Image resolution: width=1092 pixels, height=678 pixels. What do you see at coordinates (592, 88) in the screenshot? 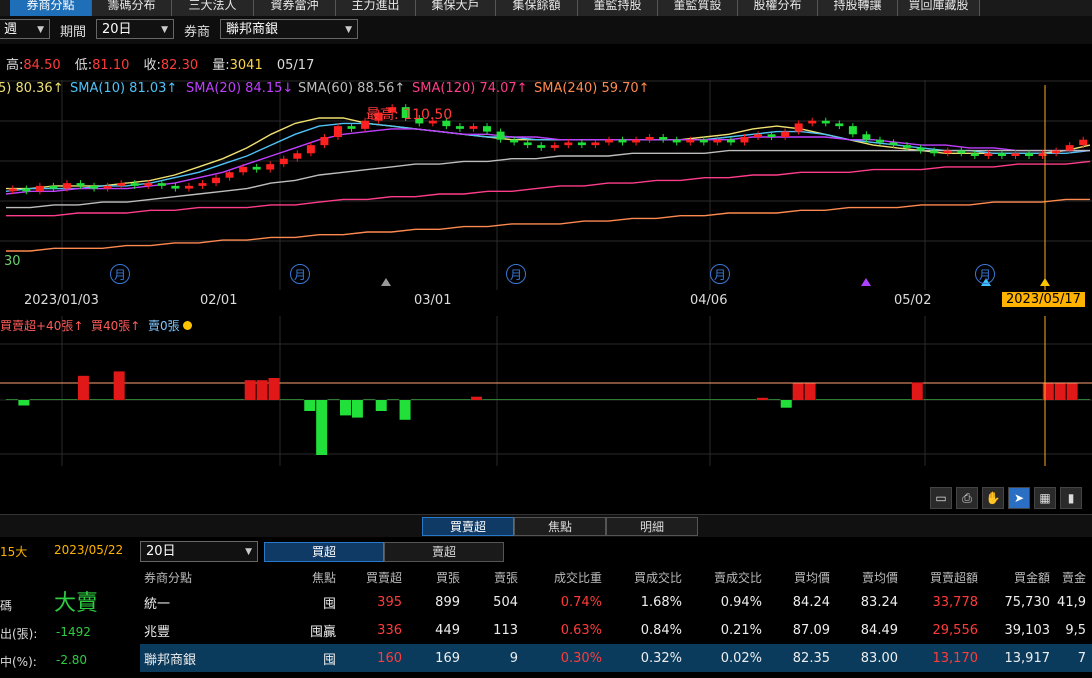
I see `sma-legend-6: SMA(240) 59.70↑` at bounding box center [592, 88].